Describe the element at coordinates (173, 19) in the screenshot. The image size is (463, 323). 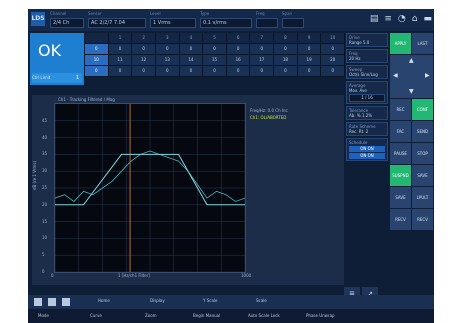
I see `header-field-level: Level 1 Vrms` at that location.